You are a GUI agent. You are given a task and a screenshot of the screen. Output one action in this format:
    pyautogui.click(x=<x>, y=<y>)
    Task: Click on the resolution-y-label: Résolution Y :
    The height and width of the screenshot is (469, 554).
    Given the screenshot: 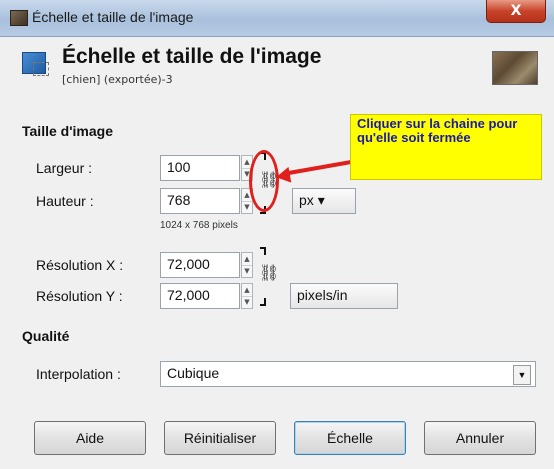 What is the action you would take?
    pyautogui.click(x=79, y=296)
    